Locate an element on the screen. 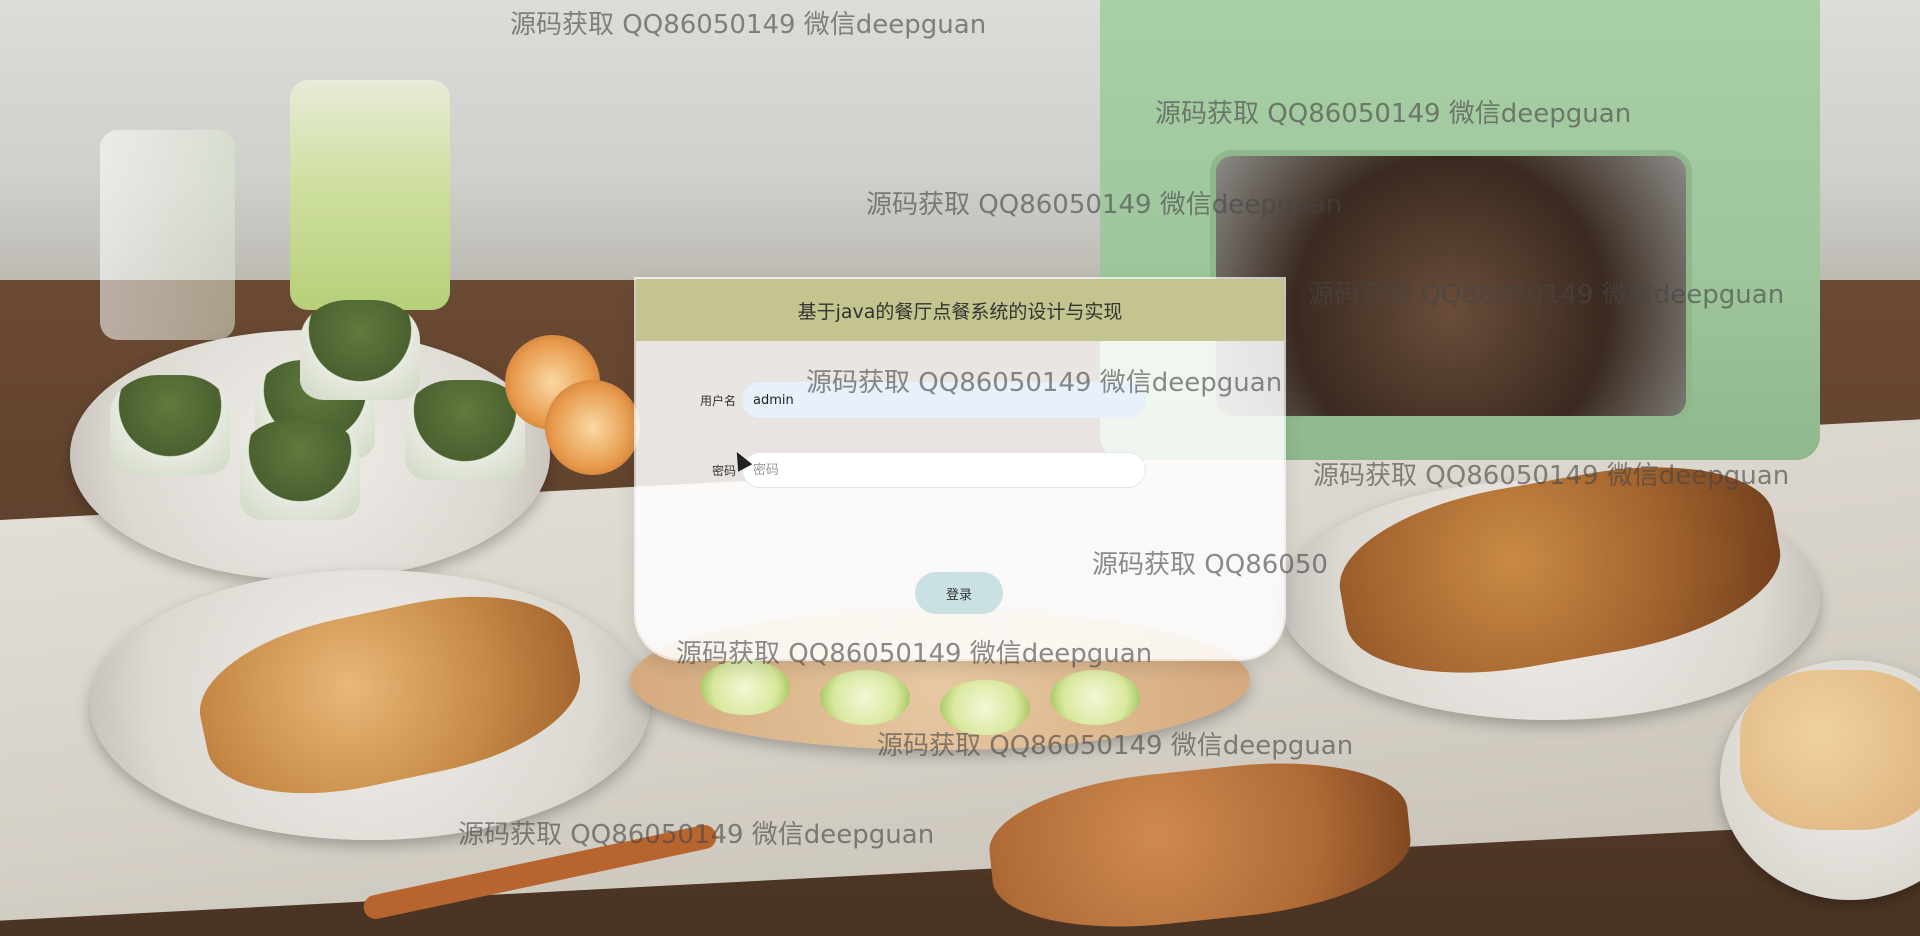 The width and height of the screenshot is (1920, 936). password-label: 密码 is located at coordinates (723, 470).